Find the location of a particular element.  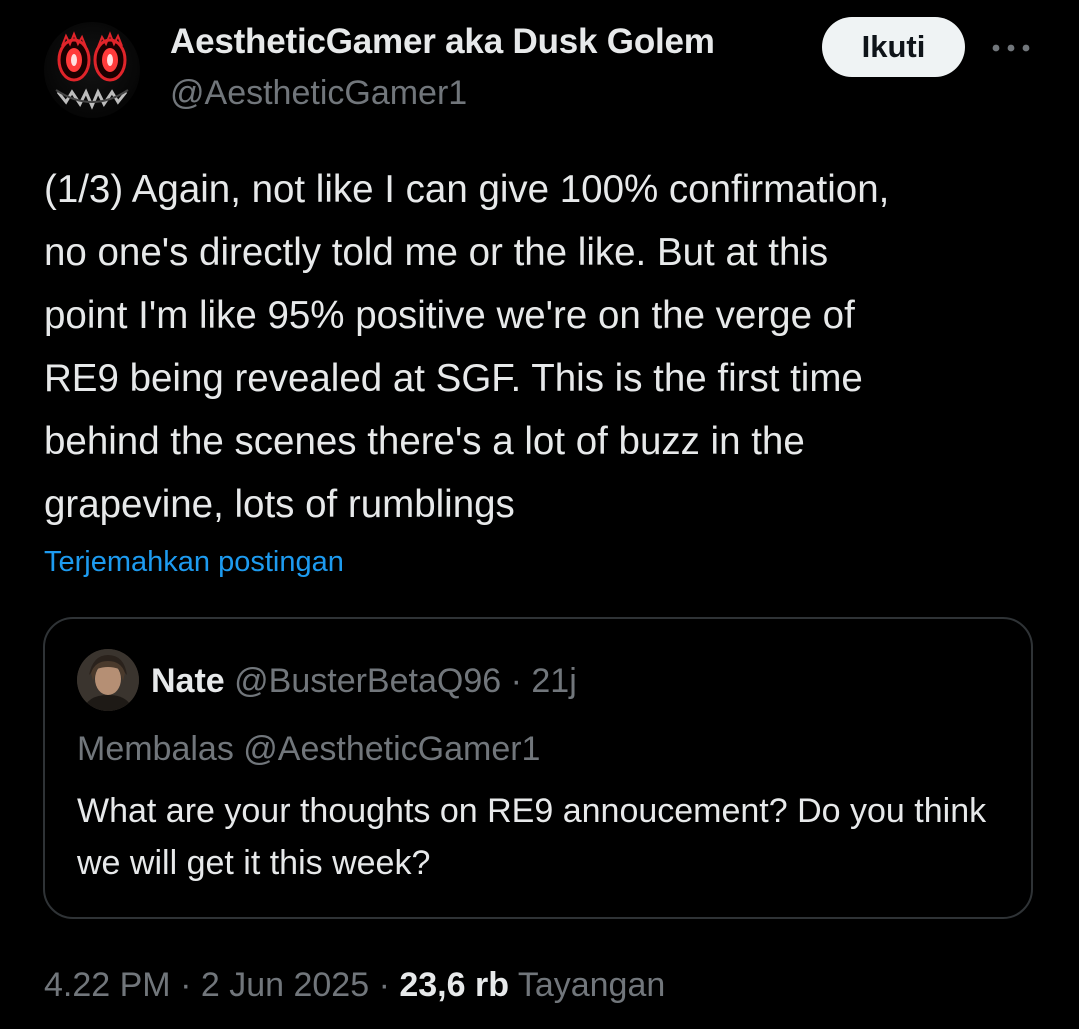

views-label: Tayangan is located at coordinates (591, 985).